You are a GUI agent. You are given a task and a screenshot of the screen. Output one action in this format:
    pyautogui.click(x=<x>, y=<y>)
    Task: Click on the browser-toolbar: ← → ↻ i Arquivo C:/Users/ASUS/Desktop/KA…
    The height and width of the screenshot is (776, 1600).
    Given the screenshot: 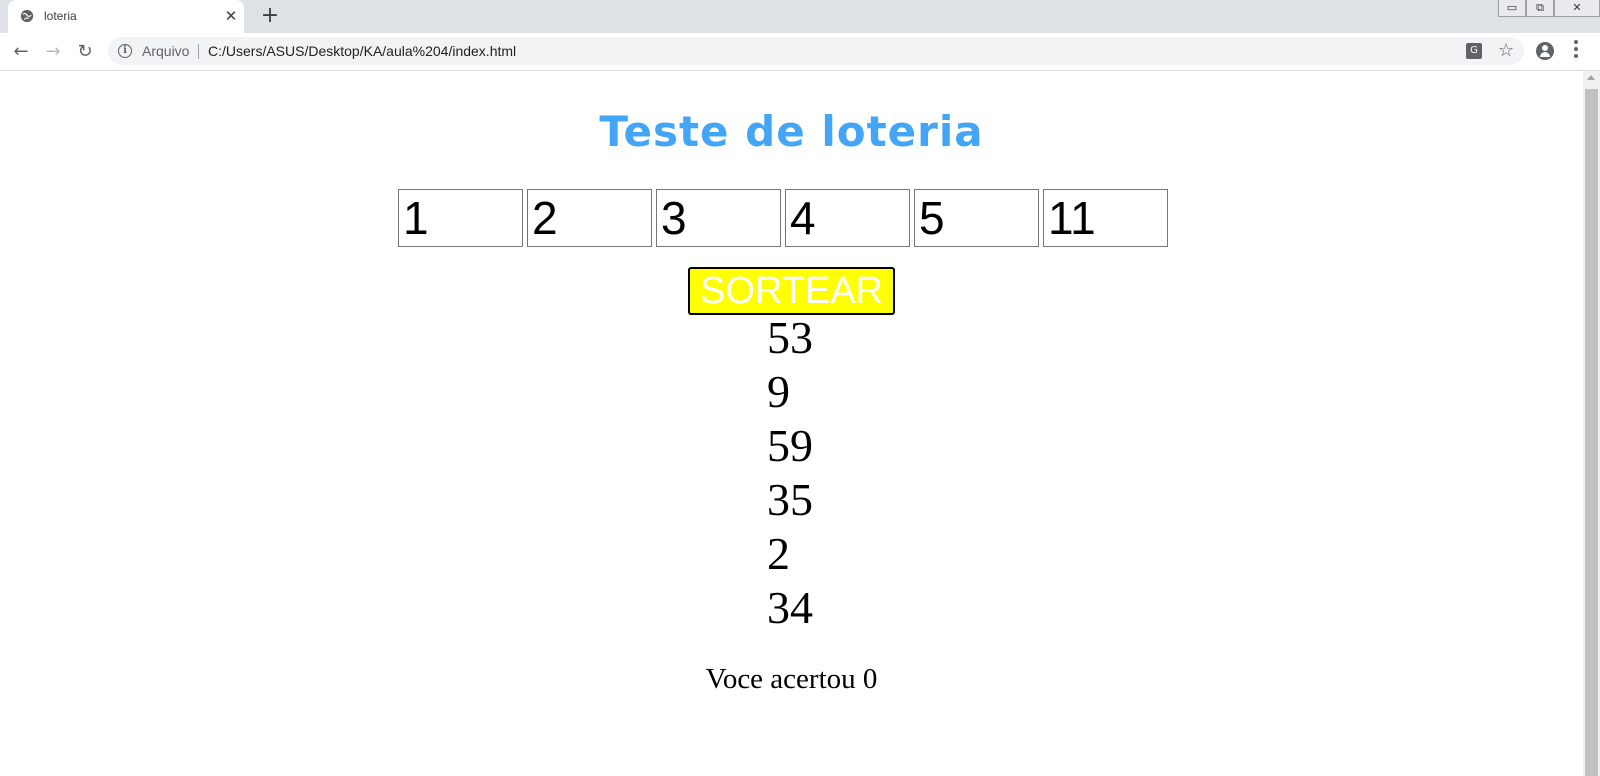 What is the action you would take?
    pyautogui.click(x=800, y=52)
    